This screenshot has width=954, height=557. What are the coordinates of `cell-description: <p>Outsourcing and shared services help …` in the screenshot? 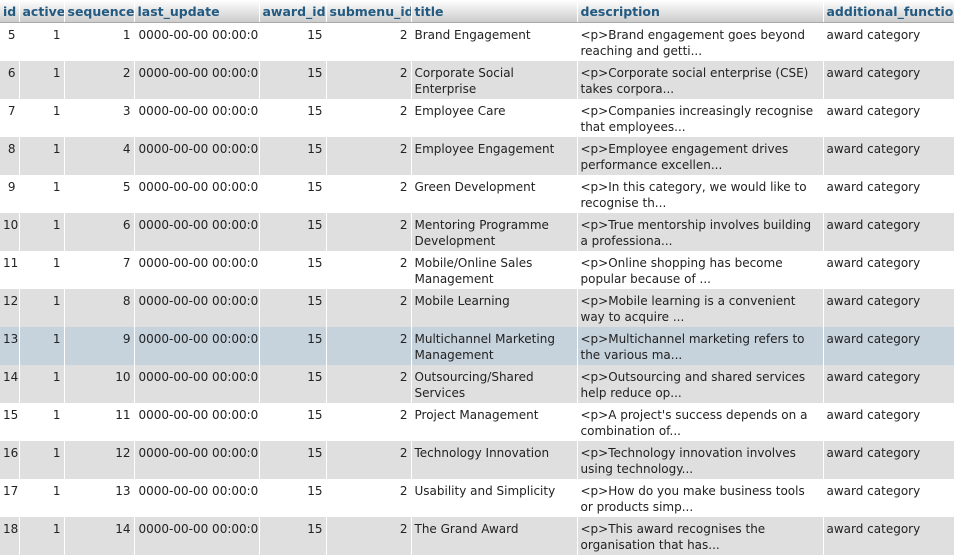 It's located at (700, 383).